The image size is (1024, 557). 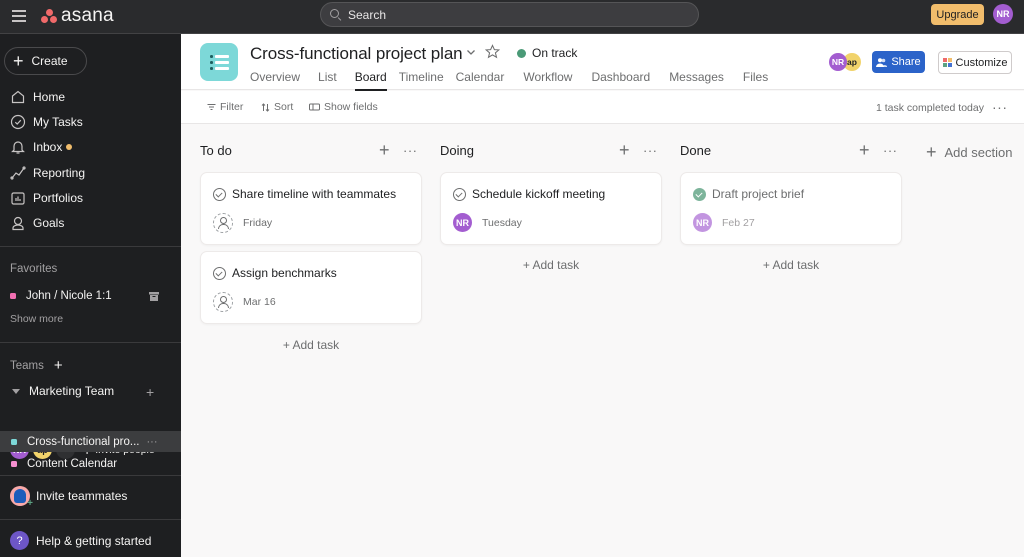 What do you see at coordinates (696, 80) in the screenshot?
I see `tab-messages: Messages` at bounding box center [696, 80].